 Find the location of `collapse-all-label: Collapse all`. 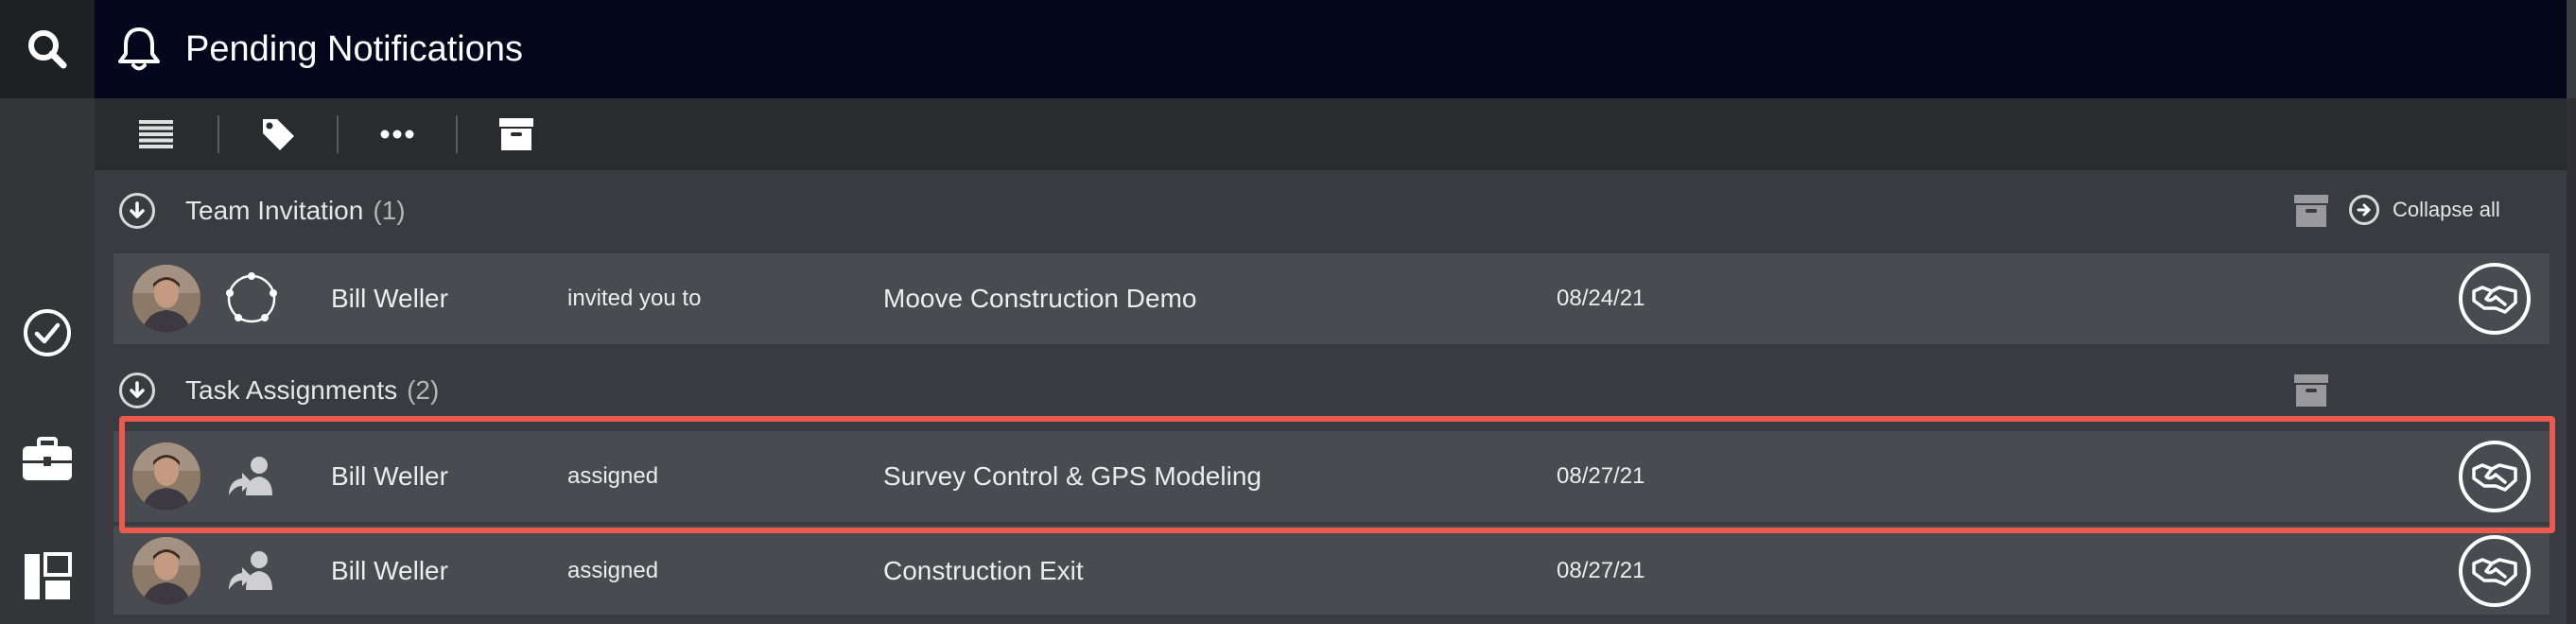

collapse-all-label: Collapse all is located at coordinates (2446, 209).